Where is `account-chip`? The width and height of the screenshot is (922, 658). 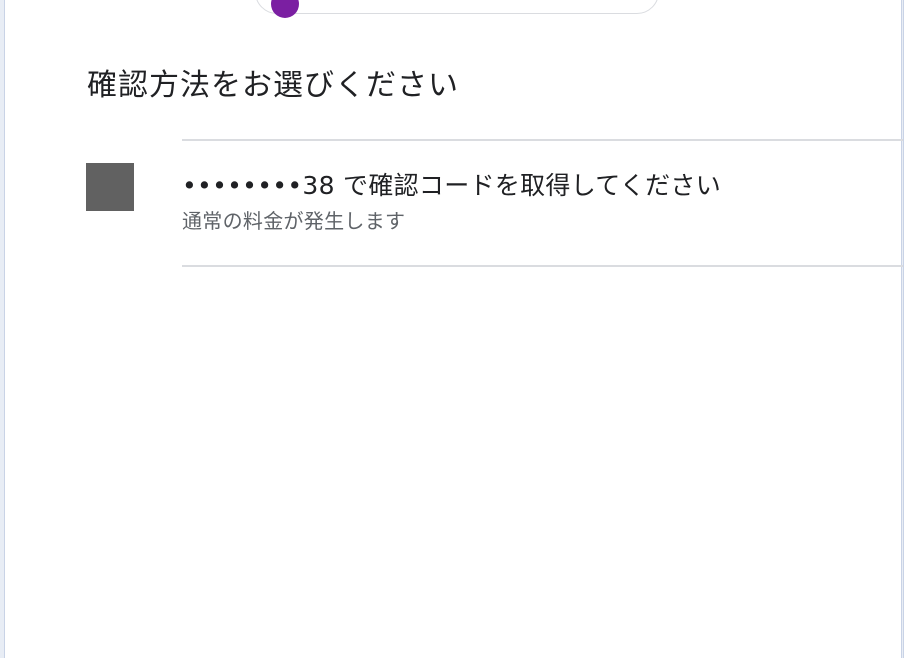
account-chip is located at coordinates (457, 9).